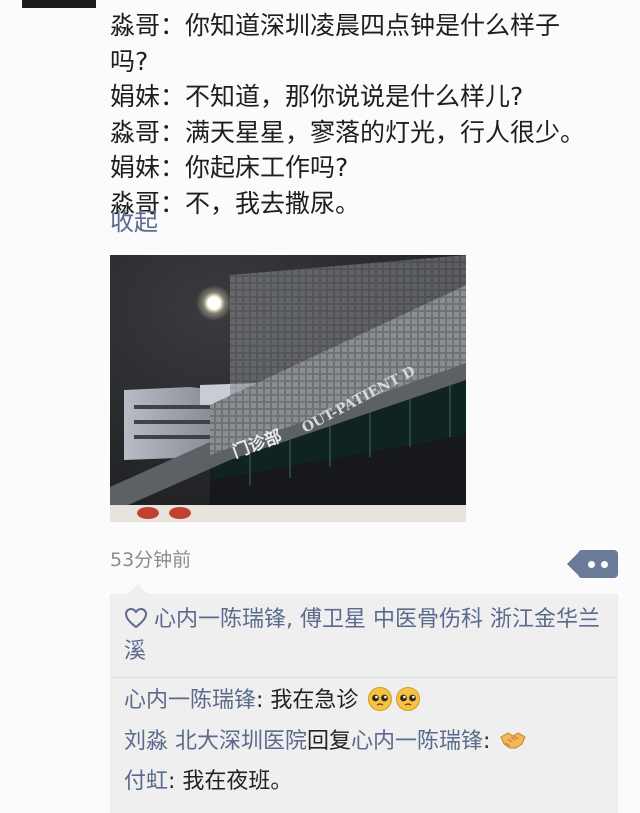 The width and height of the screenshot is (640, 813). Describe the element at coordinates (229, 167) in the screenshot. I see `post-line: 娟妹：你起床工作吗?` at that location.